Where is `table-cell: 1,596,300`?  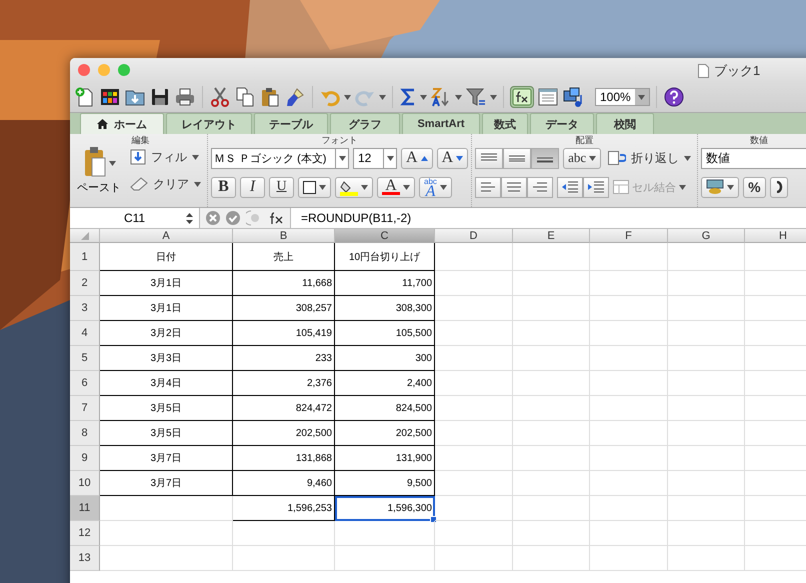 table-cell: 1,596,300 is located at coordinates (385, 508).